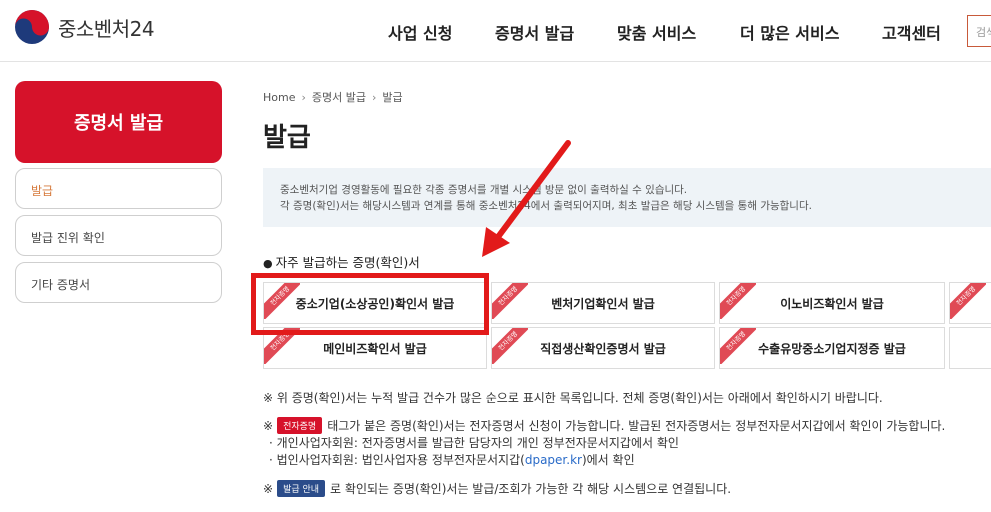  What do you see at coordinates (339, 97) in the screenshot?
I see `breadcrumb-certificate: 증명서 발급` at bounding box center [339, 97].